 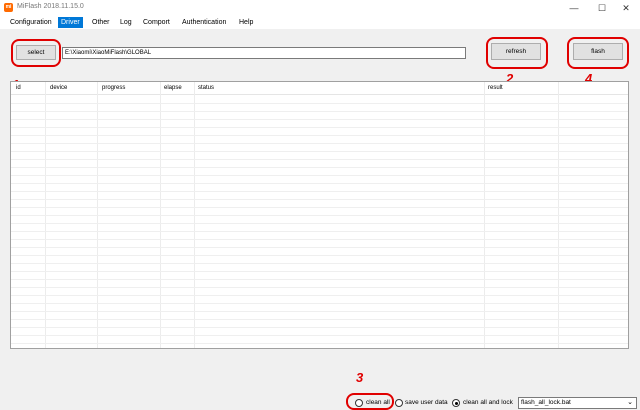 What do you see at coordinates (31, 22) in the screenshot?
I see `menu-configuration: Configuration` at bounding box center [31, 22].